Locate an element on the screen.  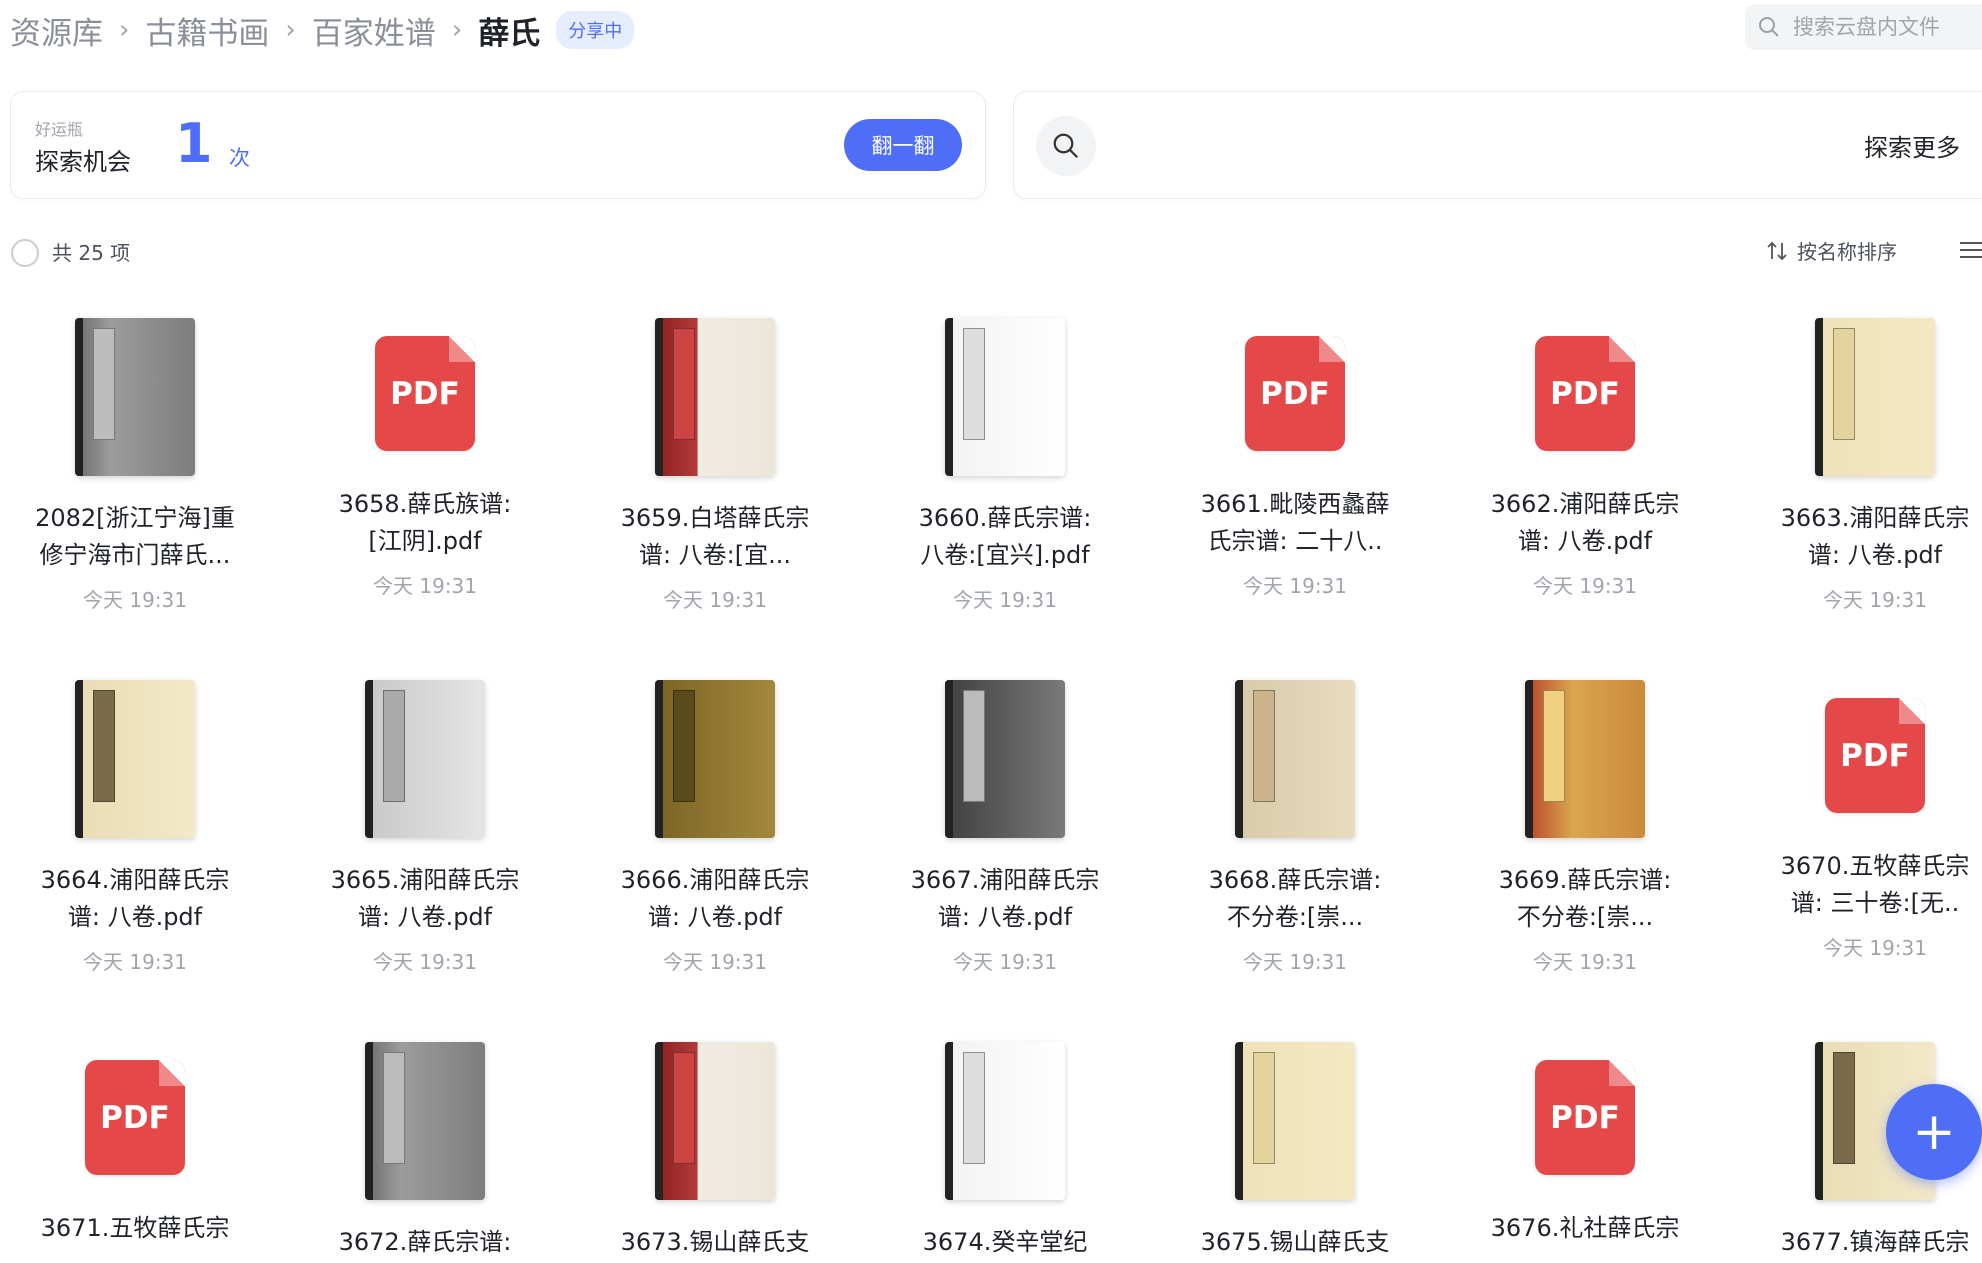
file-name-line: 2082[浙江宁海]重 is located at coordinates (135, 518).